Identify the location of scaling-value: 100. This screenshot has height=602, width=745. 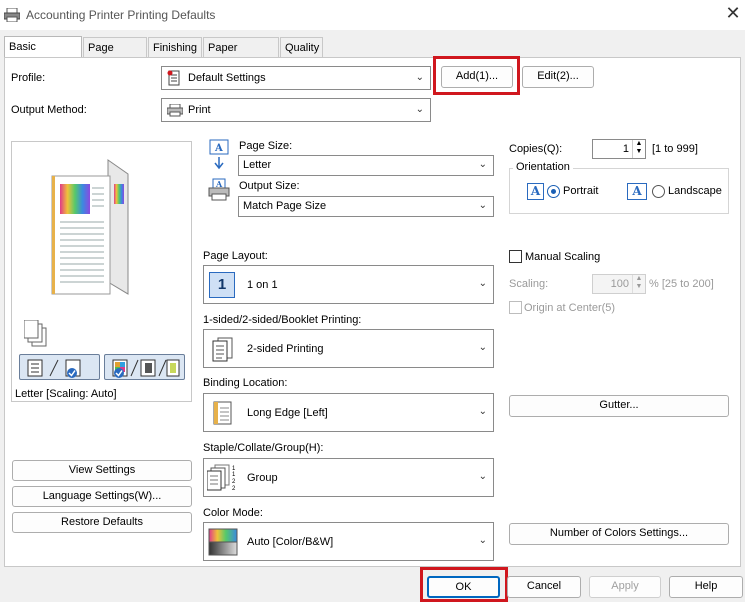
(619, 284).